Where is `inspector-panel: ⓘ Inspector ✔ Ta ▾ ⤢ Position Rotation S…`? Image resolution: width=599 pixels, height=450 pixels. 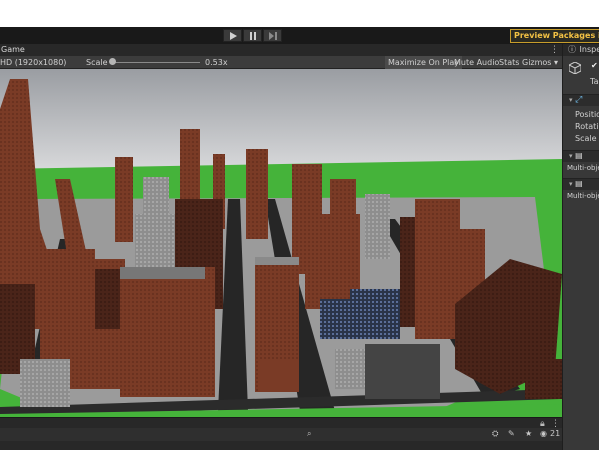 inspector-panel: ⓘ Inspector ✔ Ta ▾ ⤢ Position Rotation S… is located at coordinates (580, 247).